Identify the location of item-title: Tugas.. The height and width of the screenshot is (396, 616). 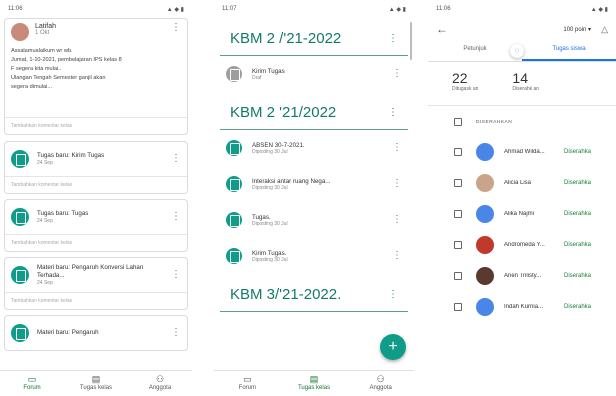
(261, 217).